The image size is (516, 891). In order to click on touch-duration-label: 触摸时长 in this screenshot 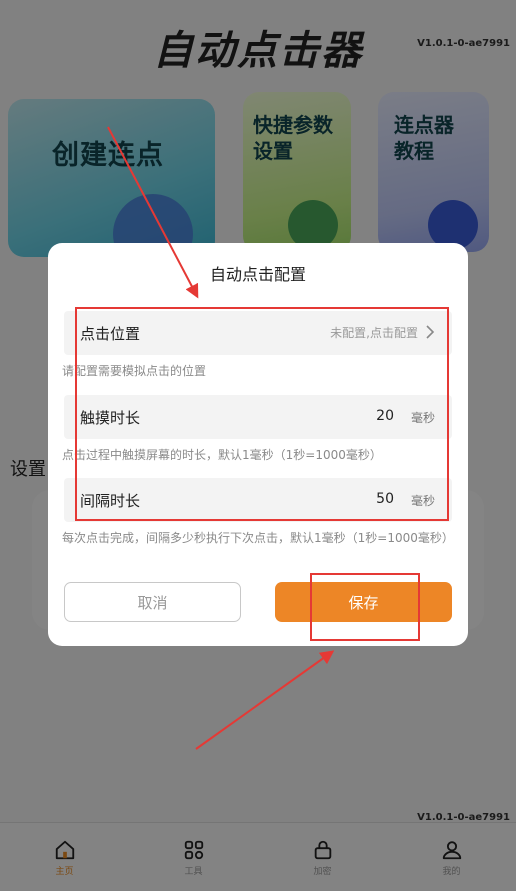, I will do `click(110, 418)`.